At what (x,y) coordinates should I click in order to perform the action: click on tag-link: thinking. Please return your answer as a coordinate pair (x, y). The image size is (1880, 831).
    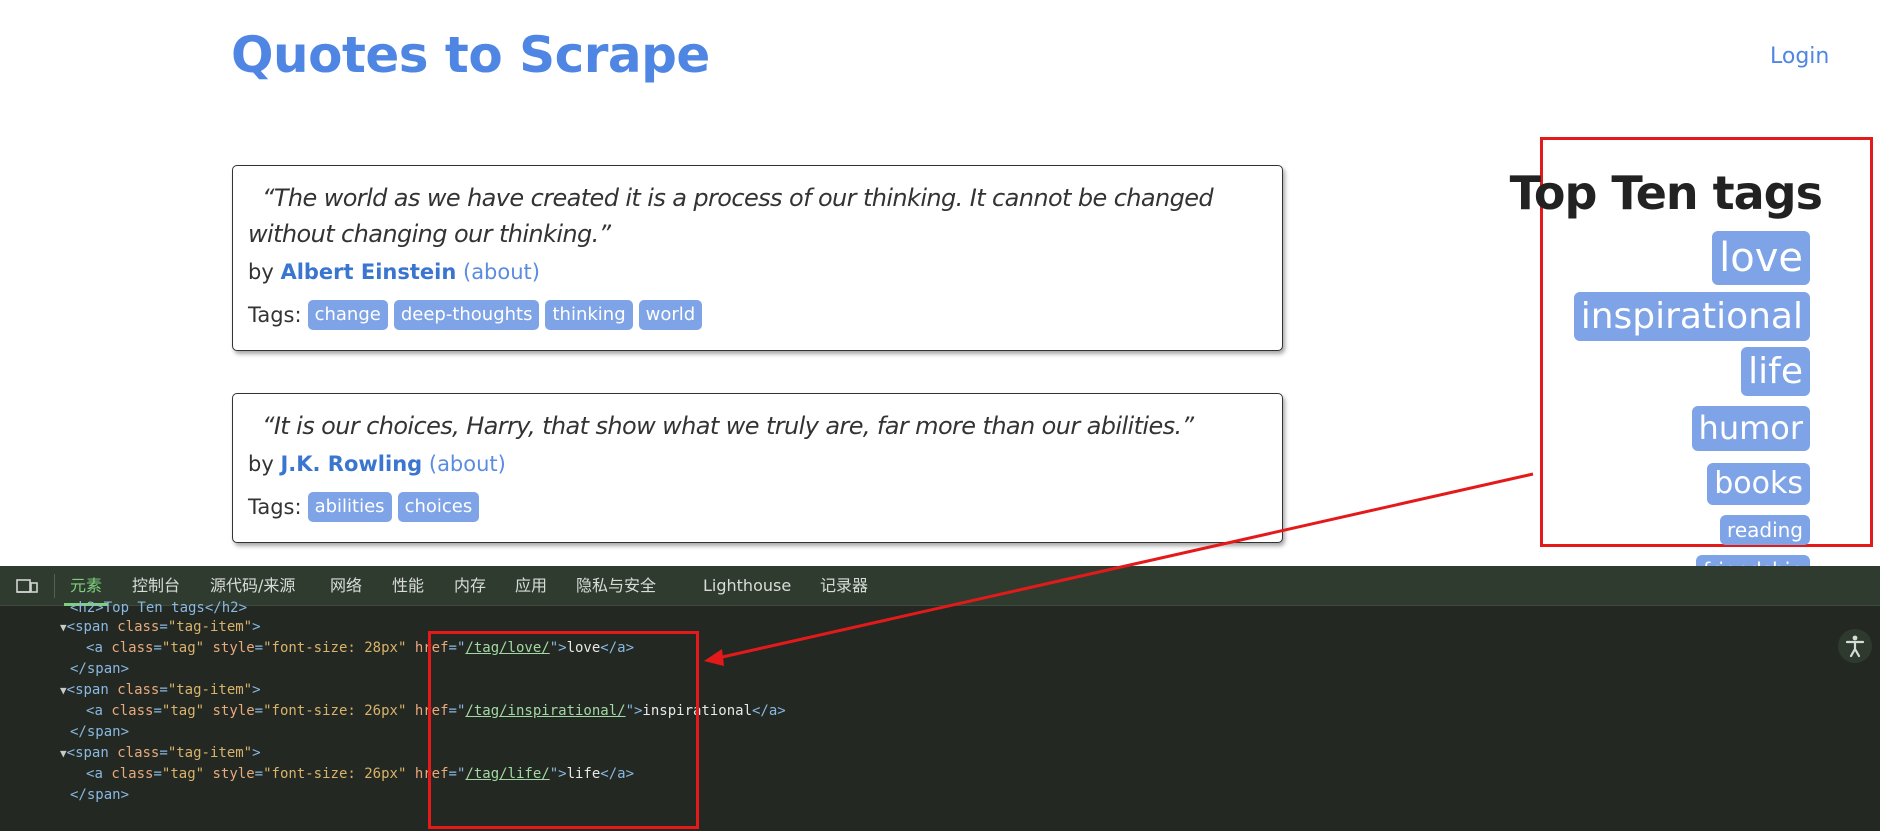
    Looking at the image, I should click on (589, 315).